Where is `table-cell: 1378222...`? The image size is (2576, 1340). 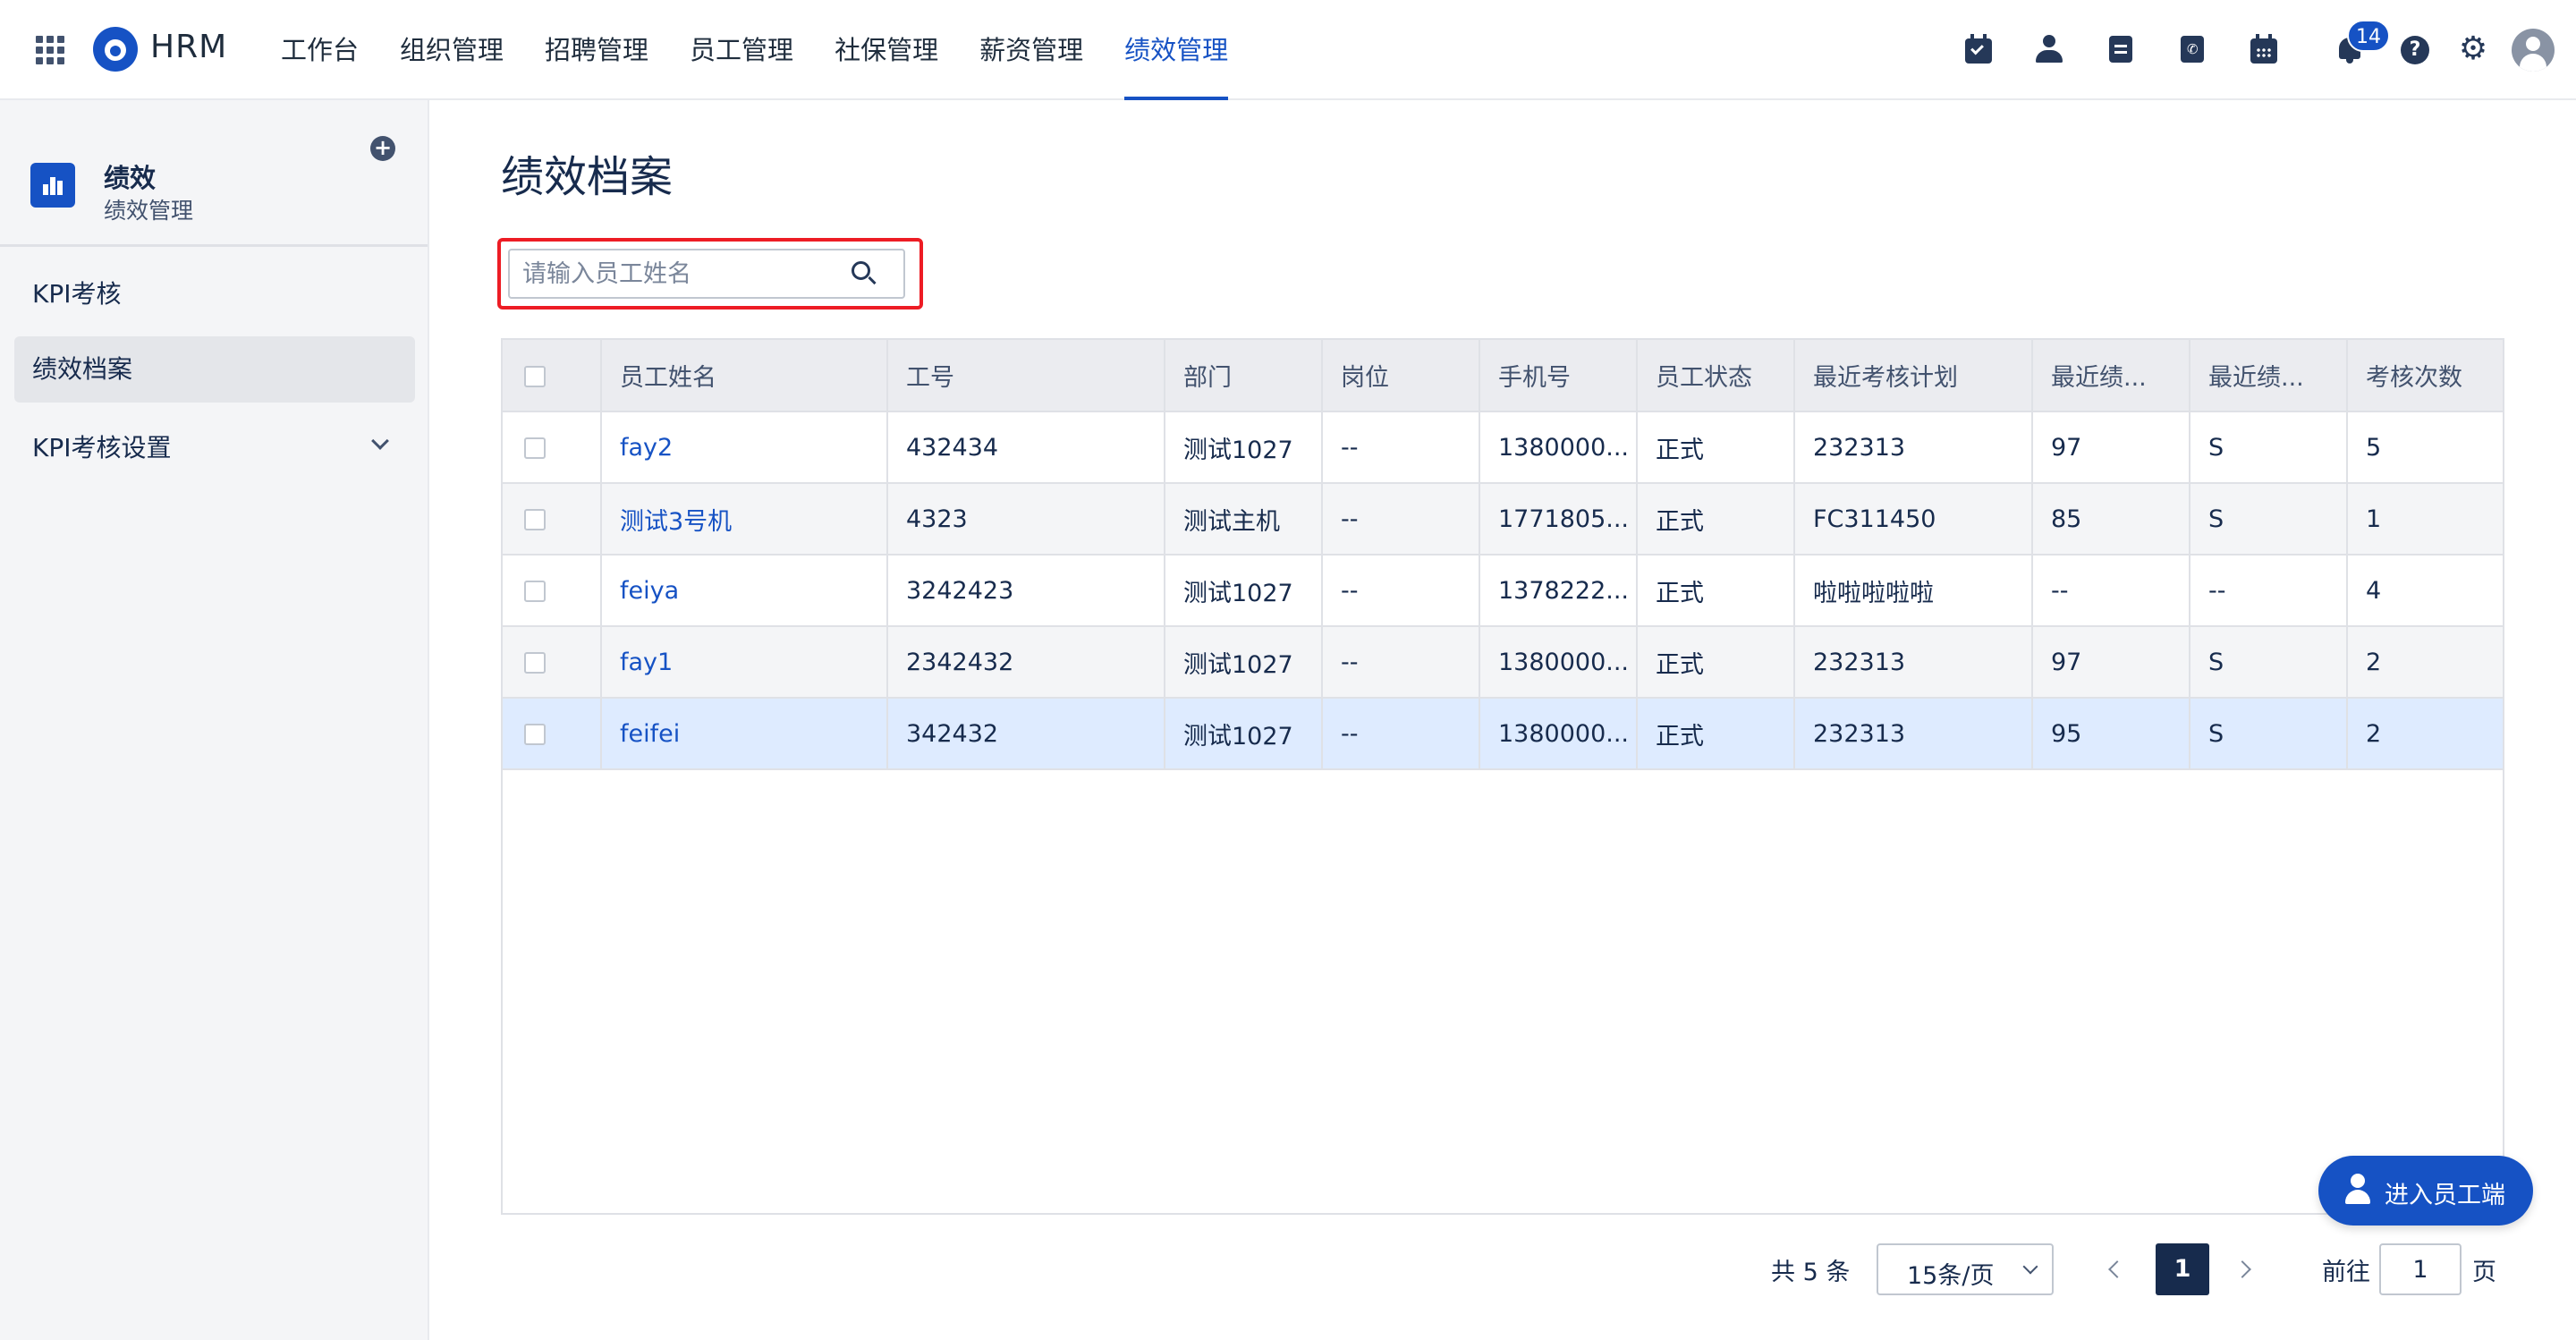
table-cell: 1378222... is located at coordinates (1558, 591).